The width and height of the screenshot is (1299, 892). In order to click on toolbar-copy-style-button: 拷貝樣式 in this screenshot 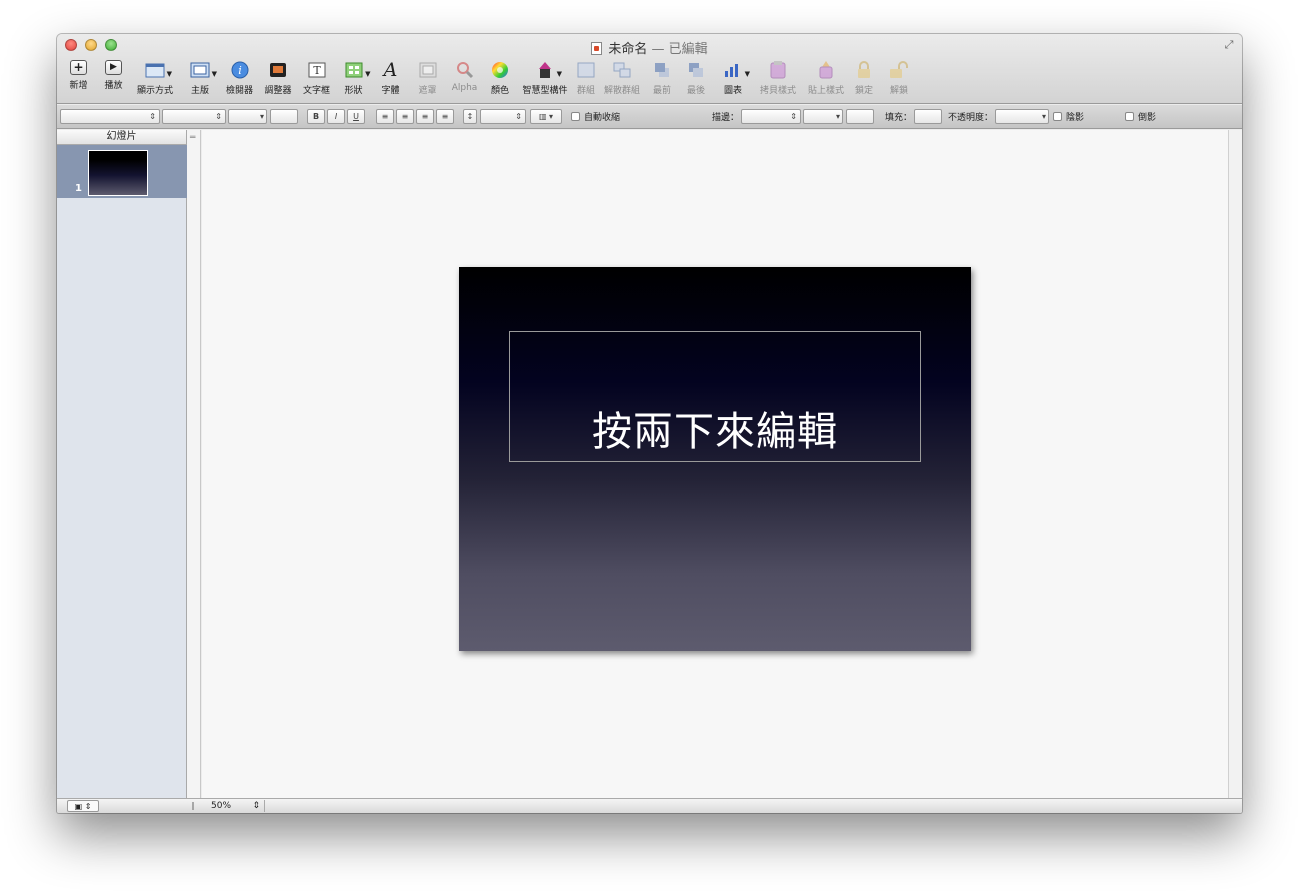, I will do `click(778, 80)`.